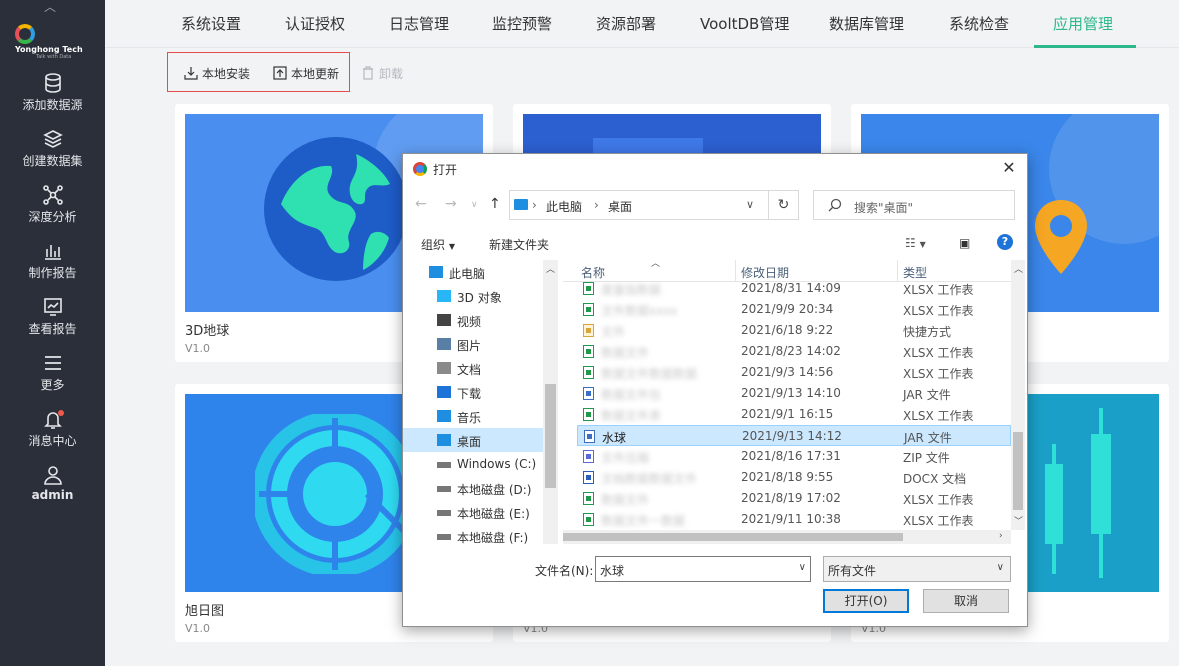  What do you see at coordinates (469, 442) in the screenshot?
I see `tree-item-label: 桌面` at bounding box center [469, 442].